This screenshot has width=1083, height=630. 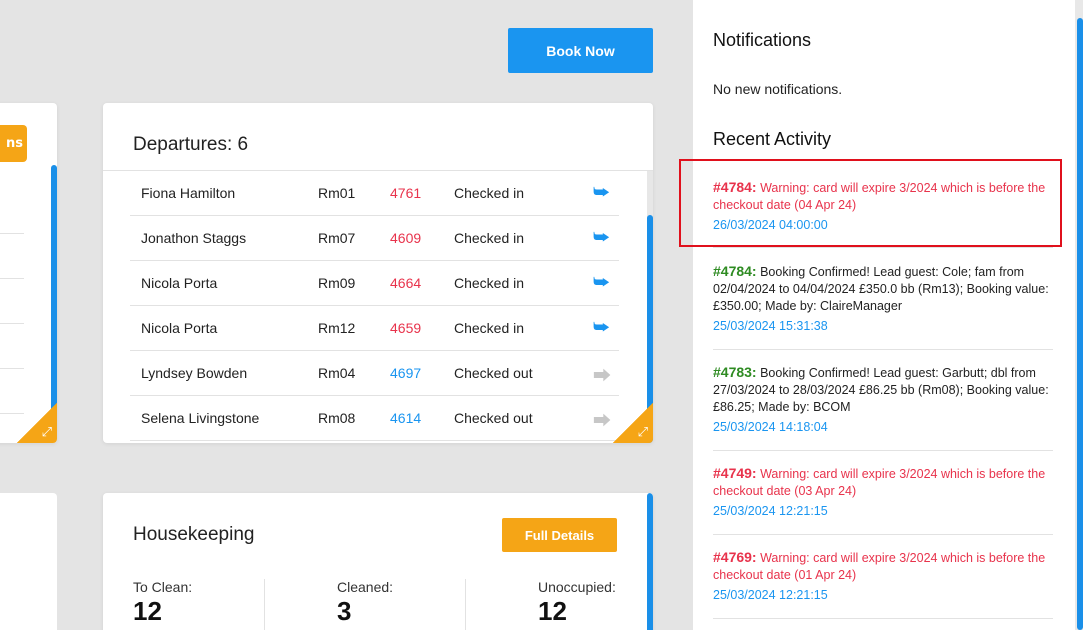 What do you see at coordinates (365, 587) in the screenshot?
I see `stat-label: Cleaned:` at bounding box center [365, 587].